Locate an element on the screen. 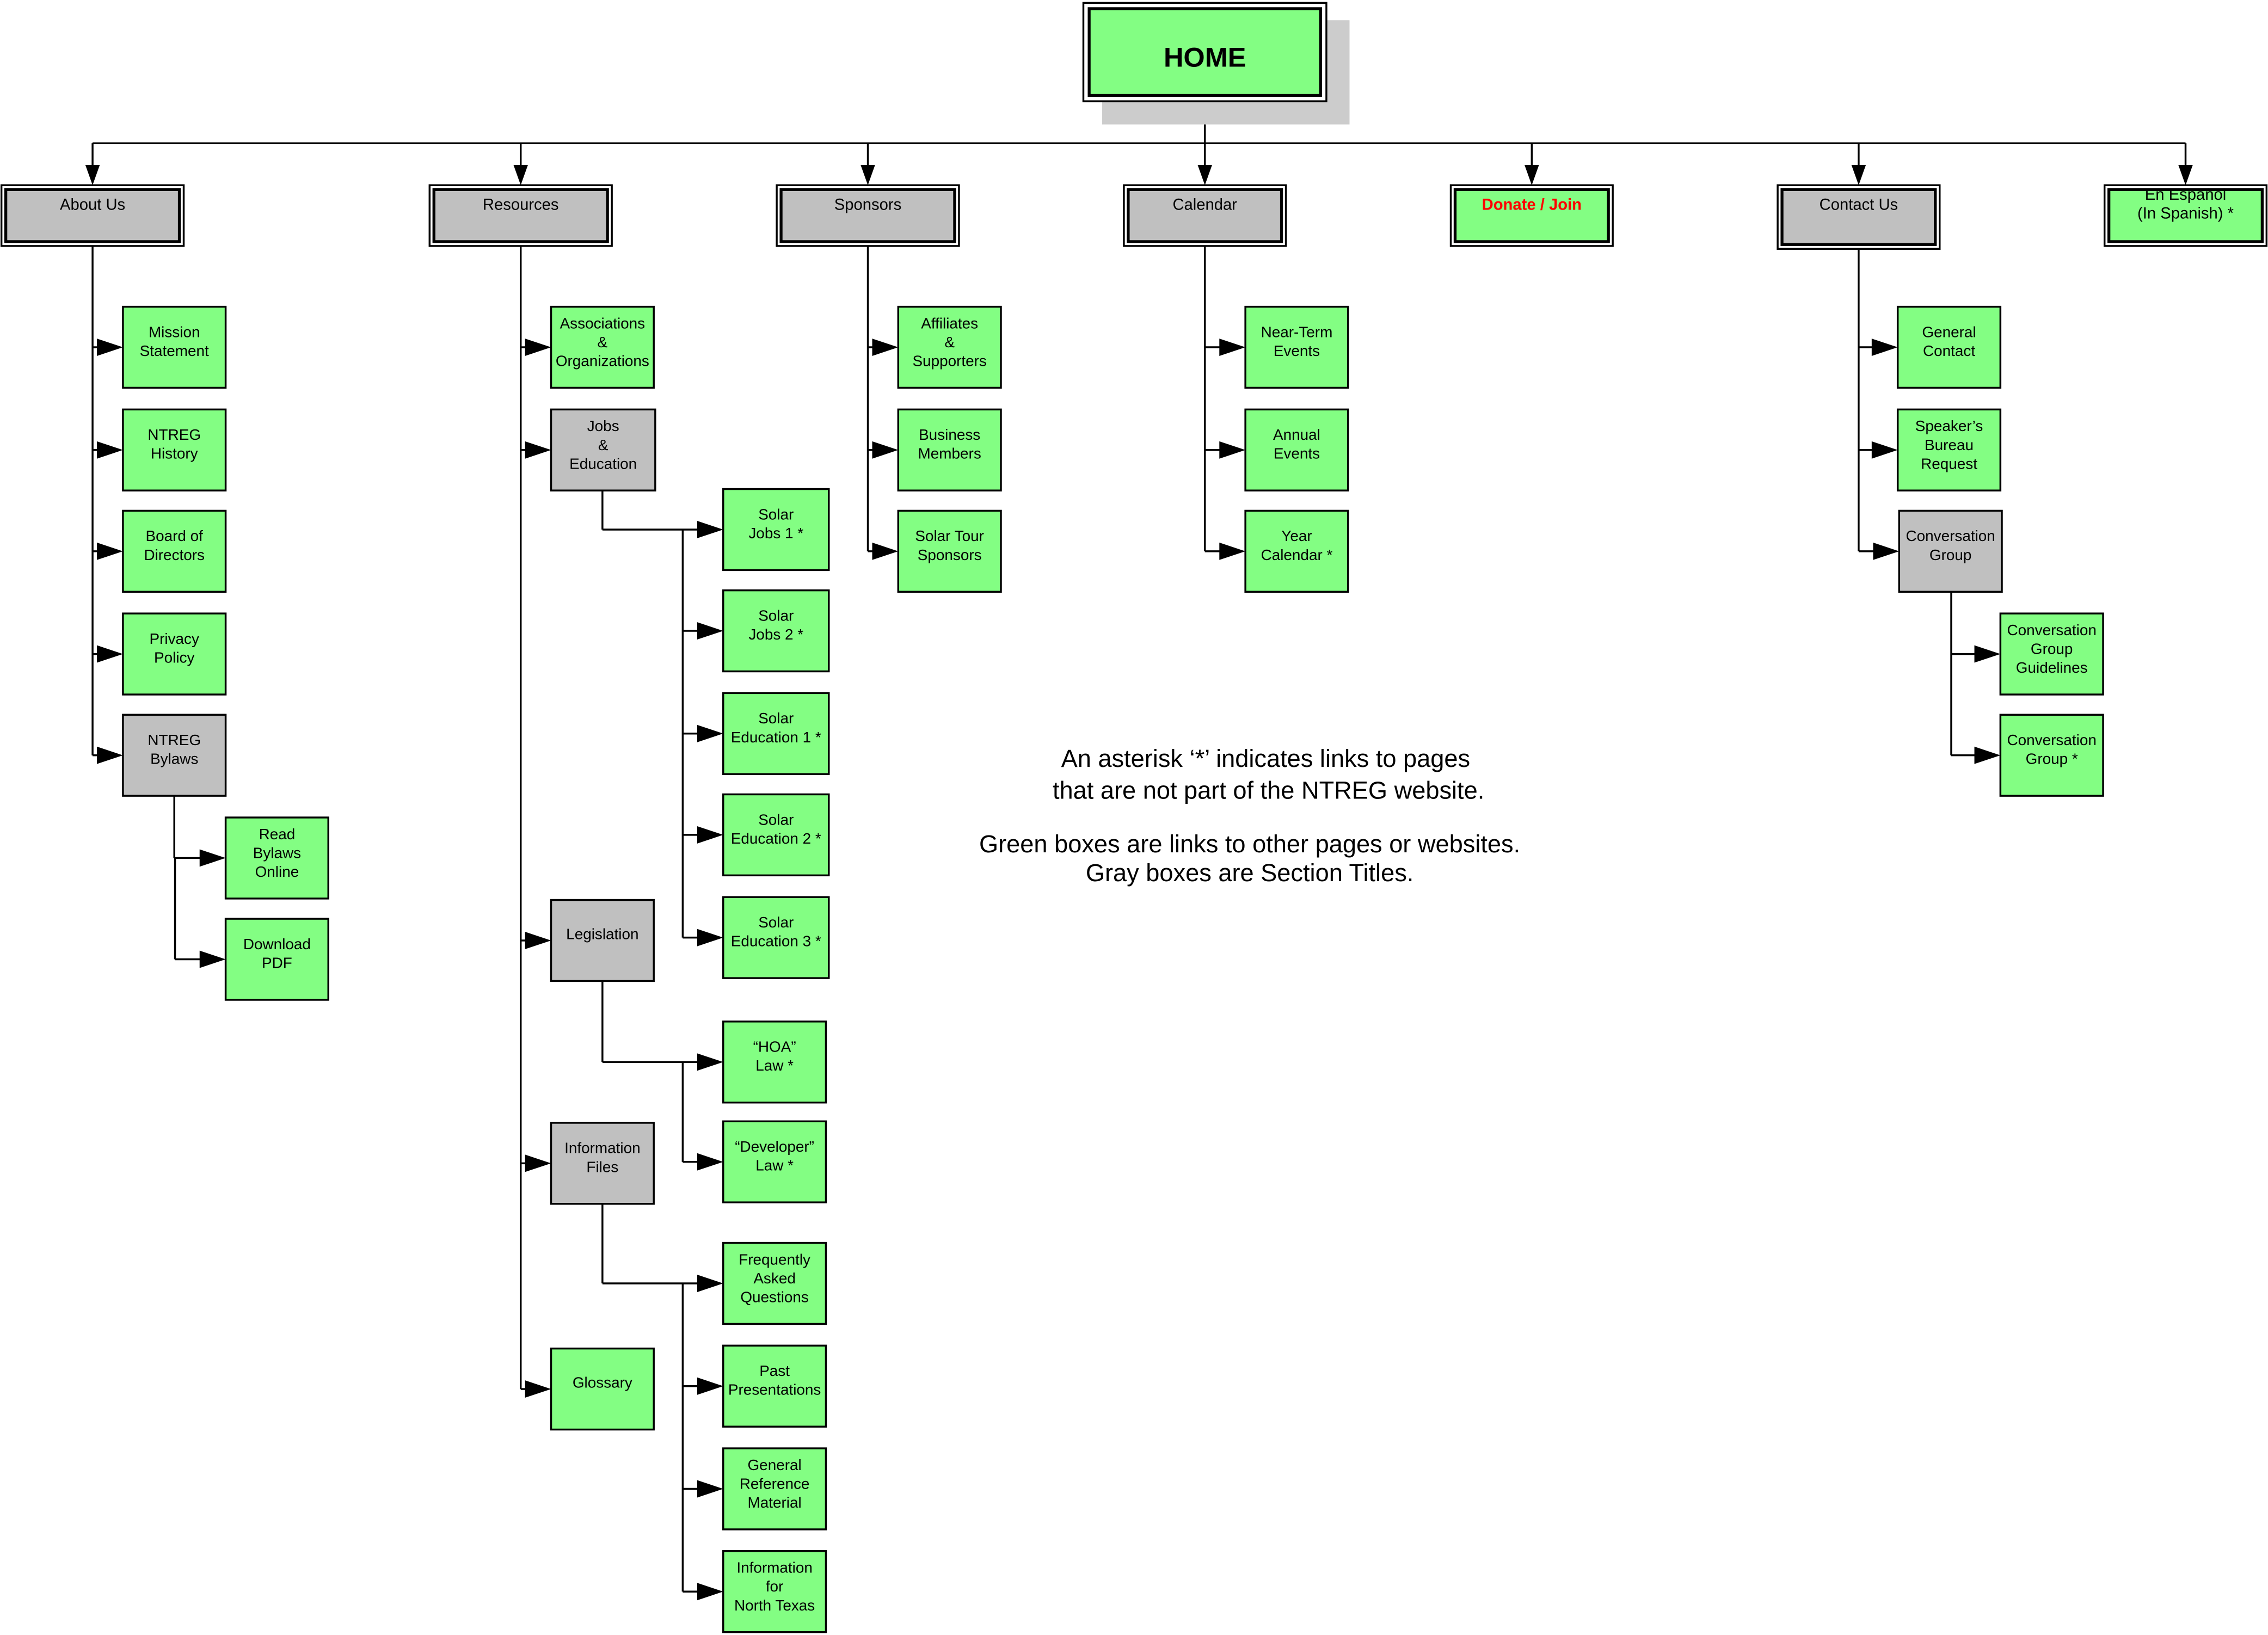 The height and width of the screenshot is (1635, 2268). node-resources: Resources is located at coordinates (520, 215).